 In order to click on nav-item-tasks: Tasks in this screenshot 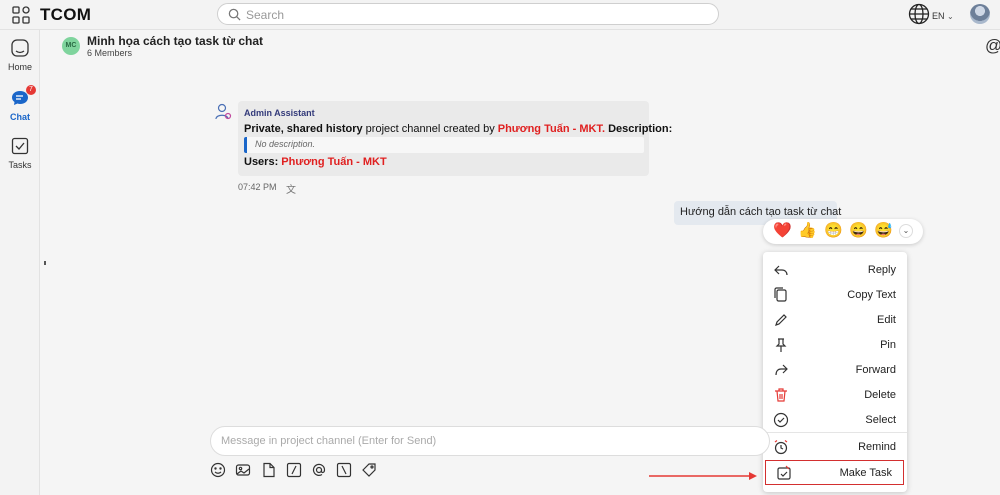, I will do `click(20, 153)`.